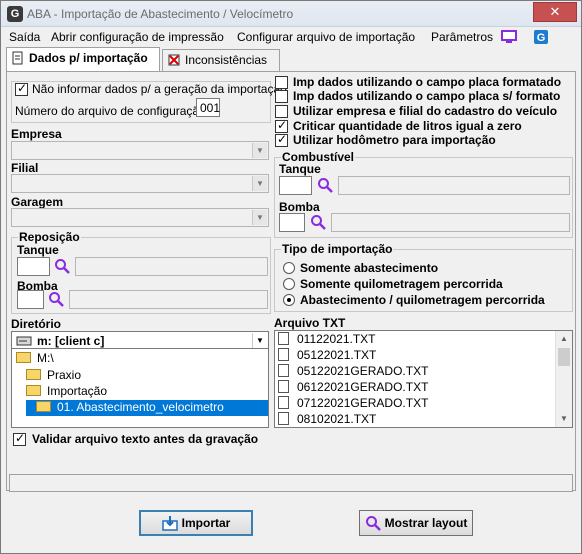 The height and width of the screenshot is (554, 582). What do you see at coordinates (289, 300) in the screenshot?
I see `tipo-abastecimento-quilometragem-radio` at bounding box center [289, 300].